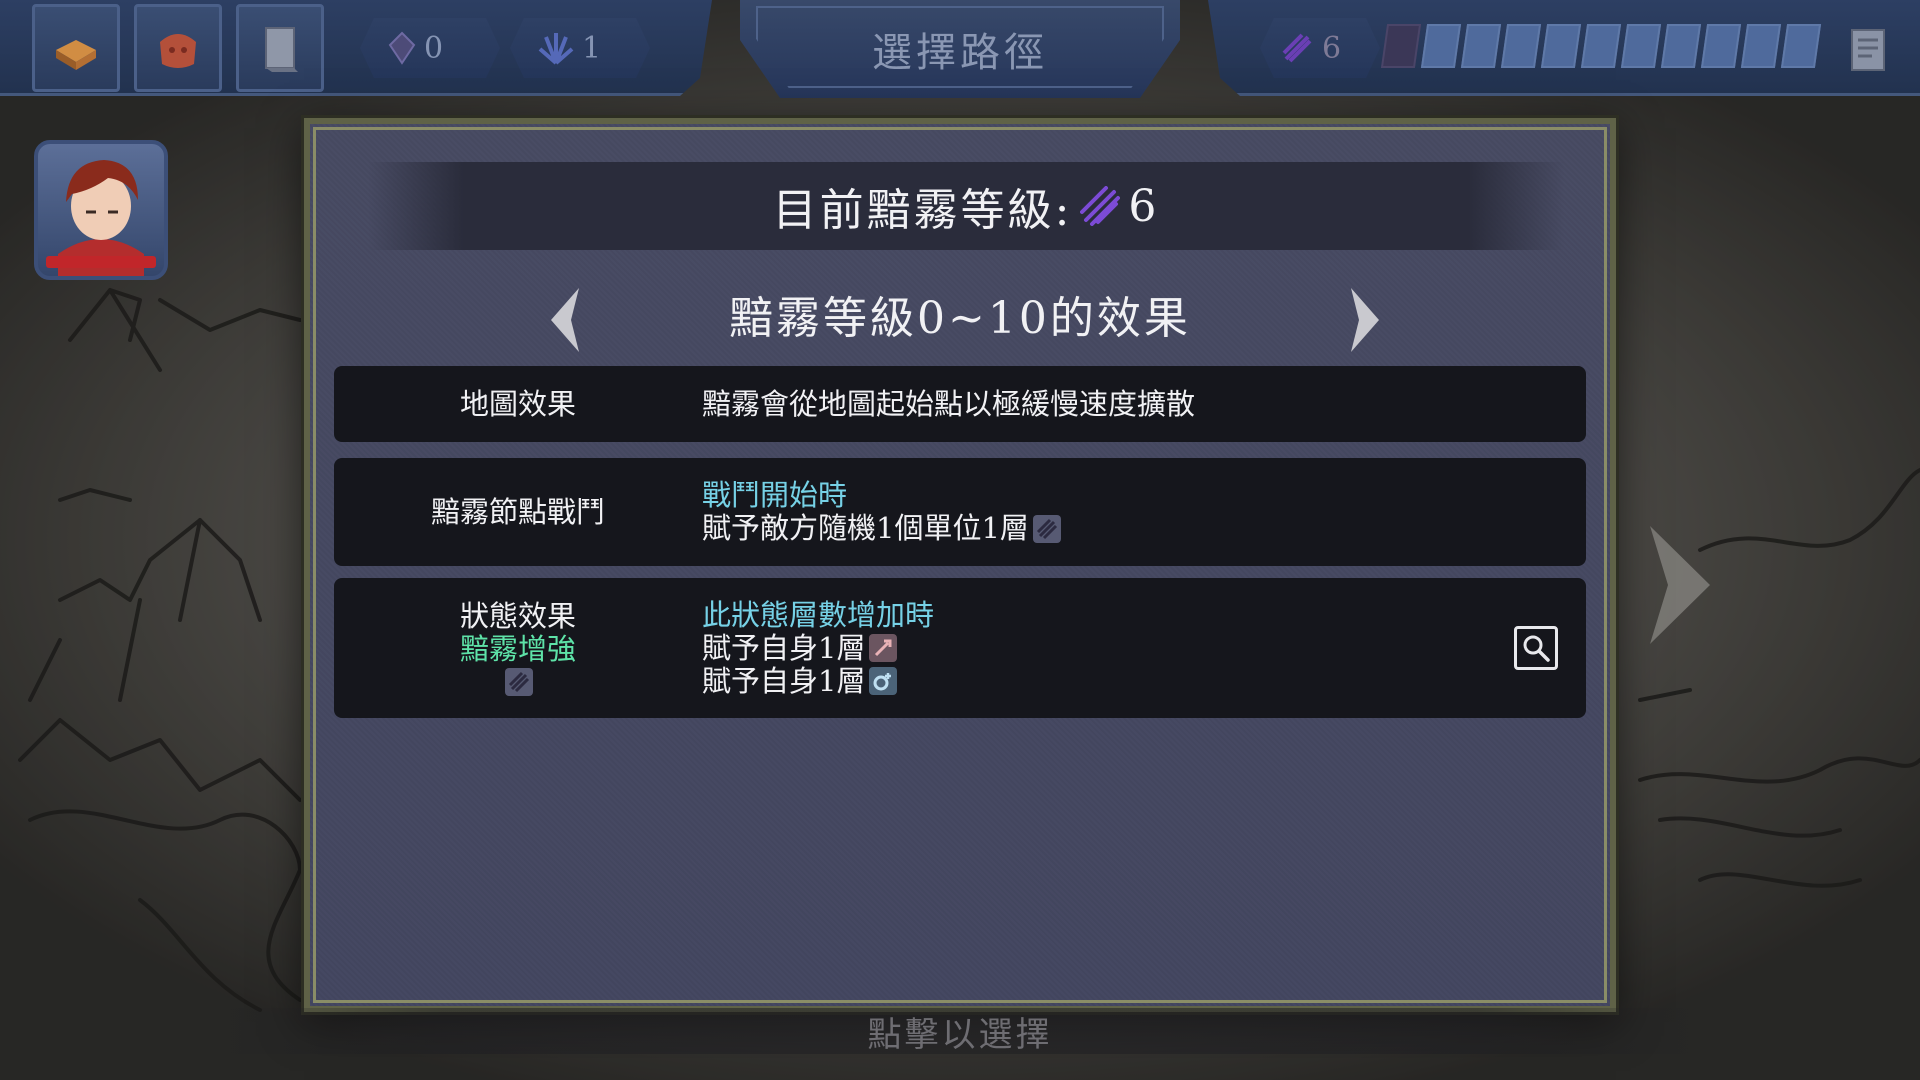 This screenshot has width=1920, height=1080. I want to click on status-effect-line-1: 賦予自身1層, so click(1144, 647).